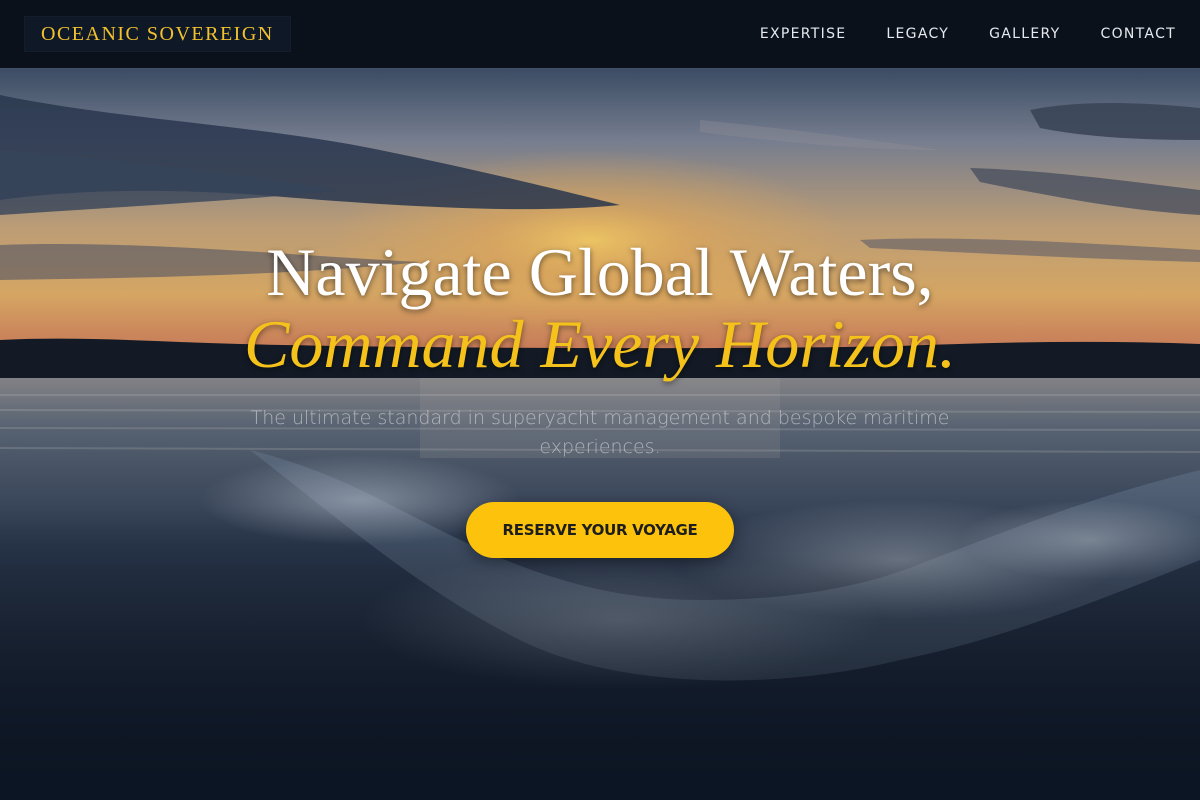  What do you see at coordinates (1139, 34) in the screenshot?
I see `nav-link-contact: CONTACT` at bounding box center [1139, 34].